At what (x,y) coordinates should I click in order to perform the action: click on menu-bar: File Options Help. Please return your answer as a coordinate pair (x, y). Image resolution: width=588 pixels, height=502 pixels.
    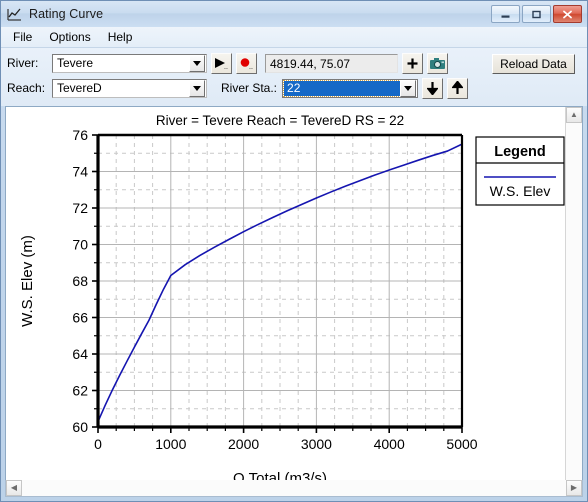
    Looking at the image, I should click on (294, 37).